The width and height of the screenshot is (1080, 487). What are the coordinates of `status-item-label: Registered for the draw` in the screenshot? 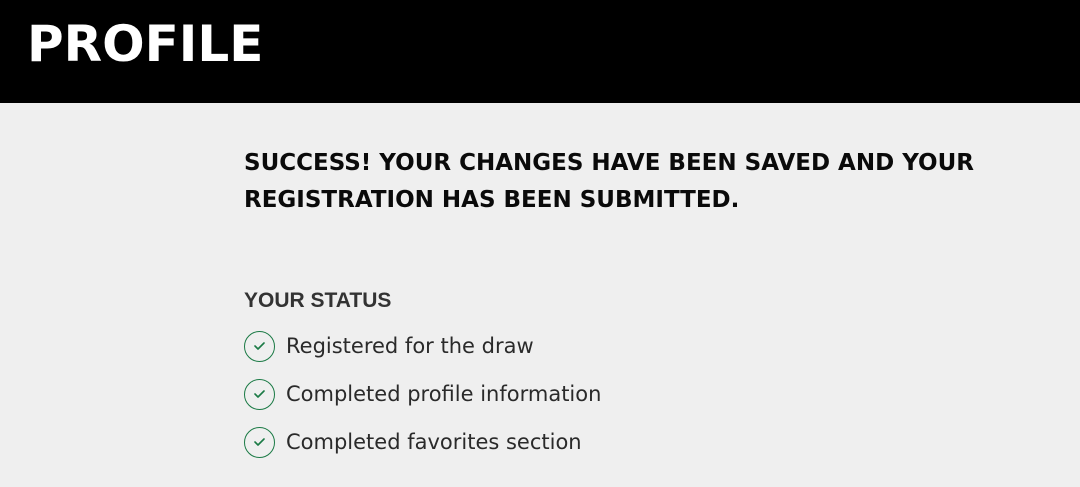 It's located at (410, 346).